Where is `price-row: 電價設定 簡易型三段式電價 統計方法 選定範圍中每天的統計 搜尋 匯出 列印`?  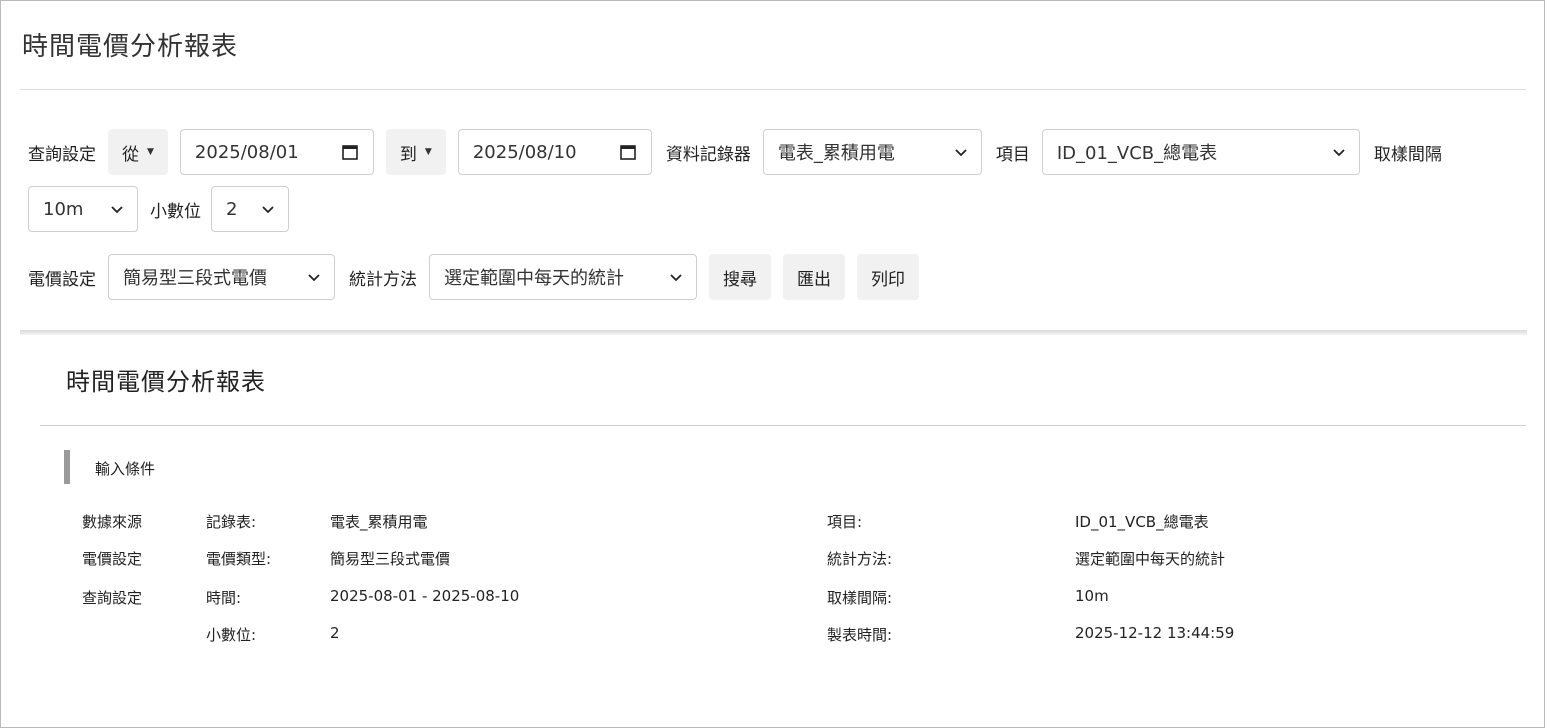 price-row: 電價設定 簡易型三段式電價 統計方法 選定範圍中每天的統計 搜尋 匯出 列印 is located at coordinates (473, 277).